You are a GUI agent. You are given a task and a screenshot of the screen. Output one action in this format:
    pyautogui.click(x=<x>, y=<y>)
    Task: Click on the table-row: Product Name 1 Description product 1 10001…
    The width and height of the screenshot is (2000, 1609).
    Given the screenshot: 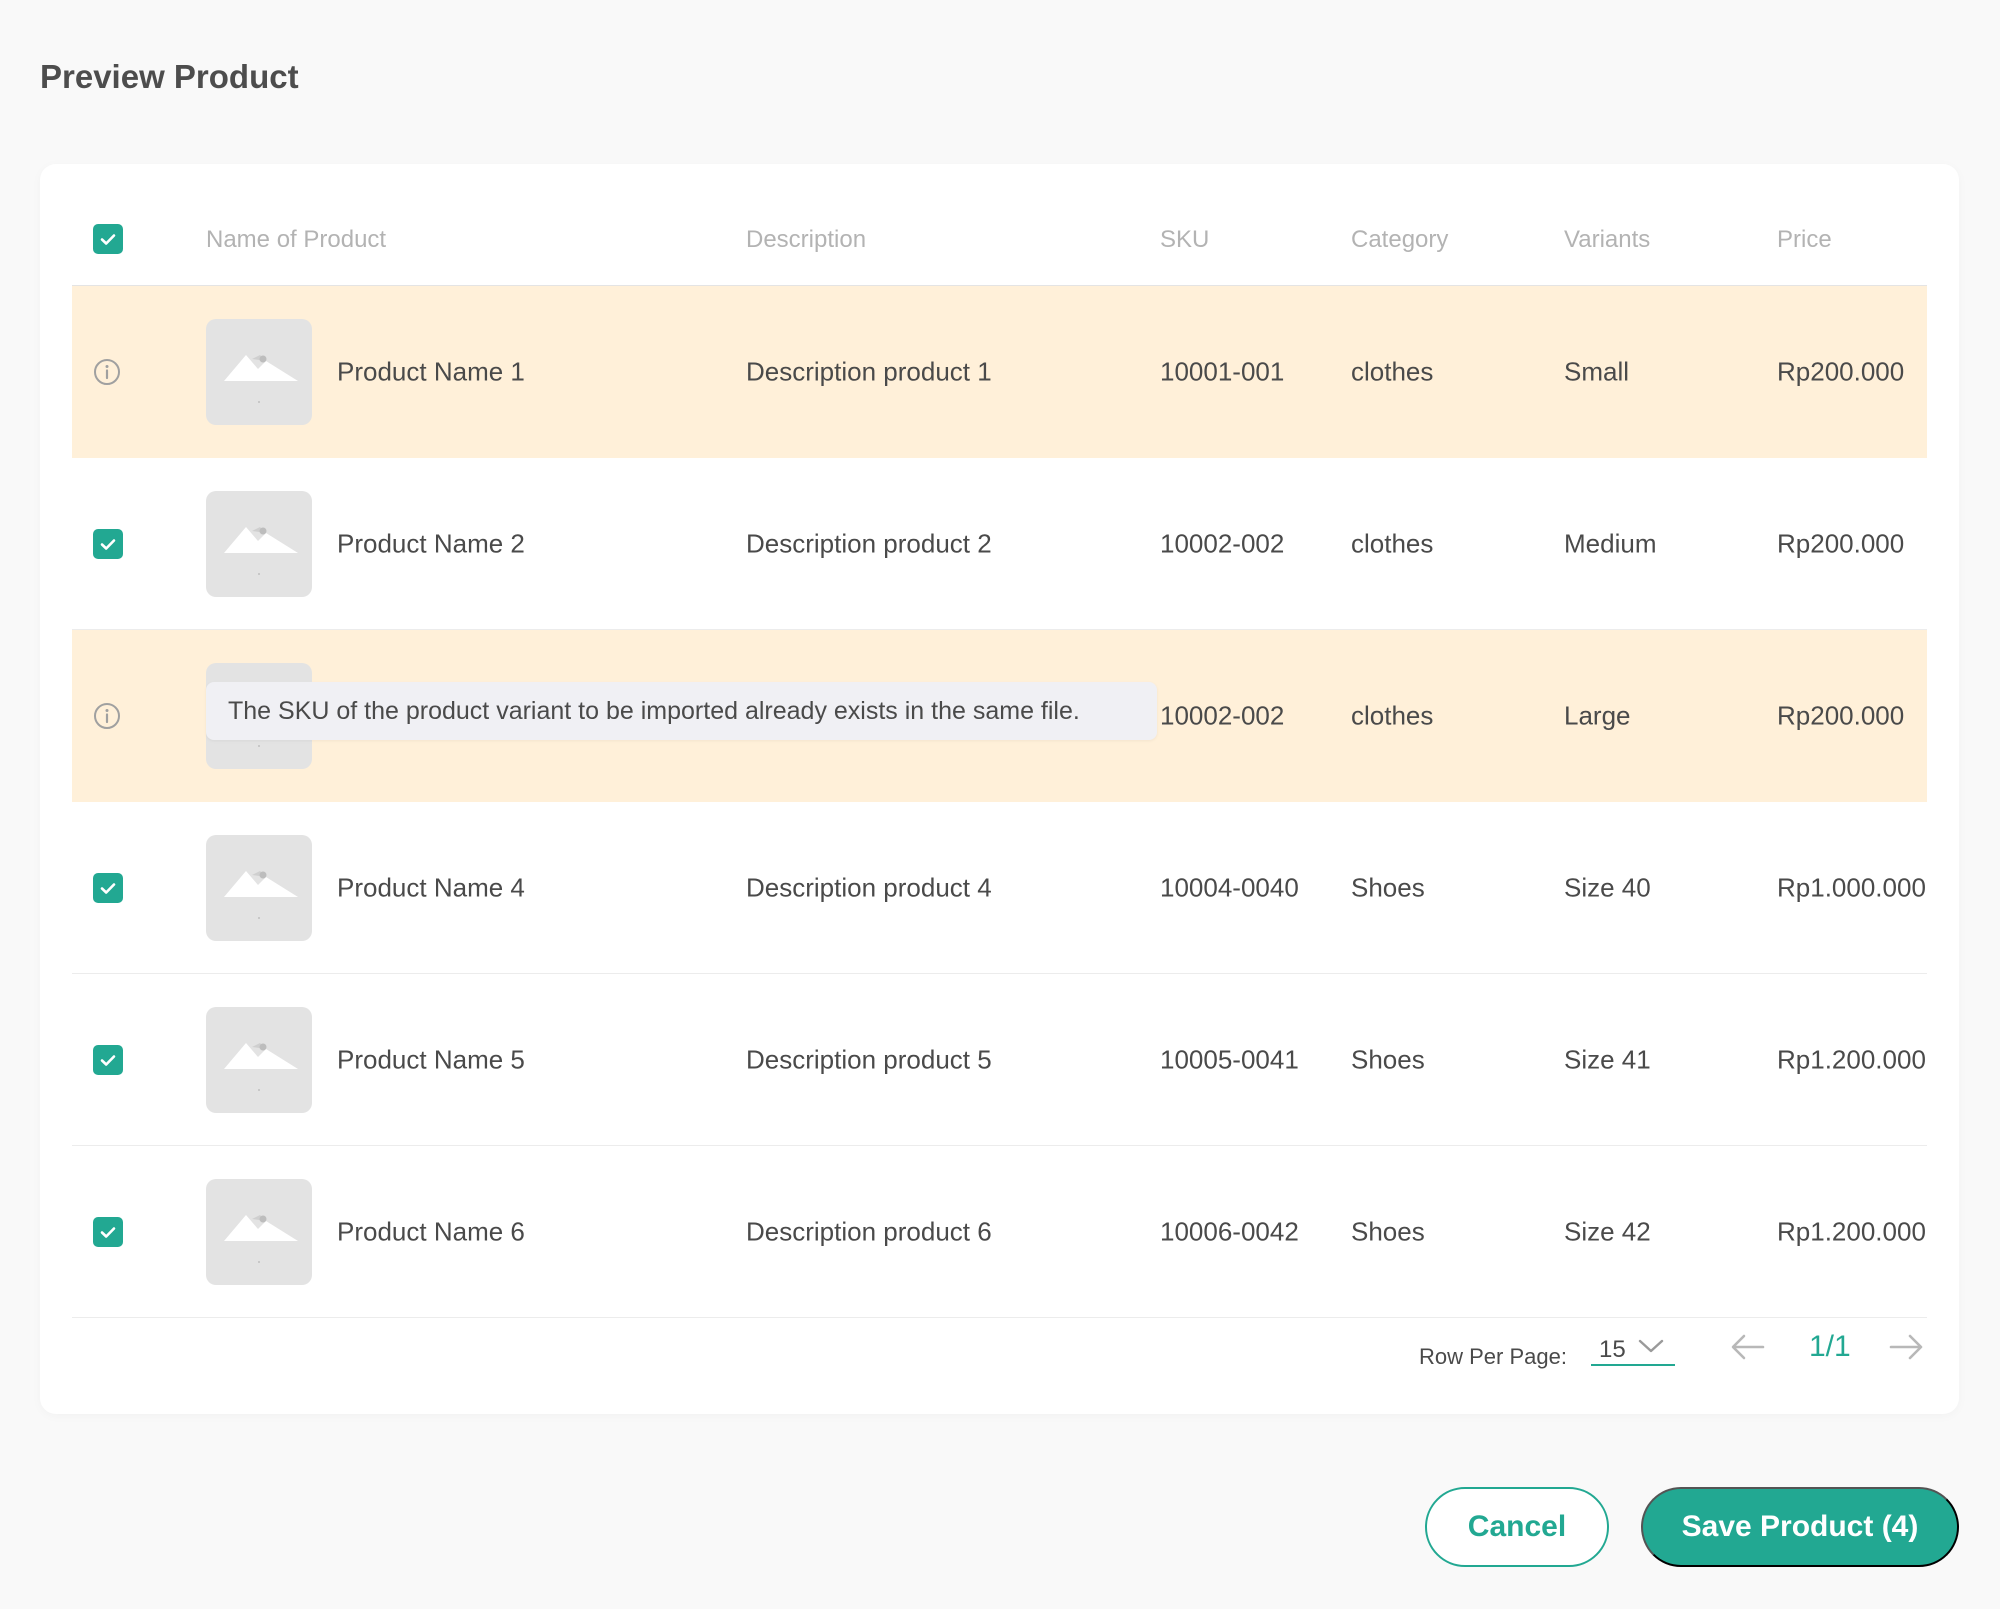 What is the action you would take?
    pyautogui.click(x=999, y=372)
    